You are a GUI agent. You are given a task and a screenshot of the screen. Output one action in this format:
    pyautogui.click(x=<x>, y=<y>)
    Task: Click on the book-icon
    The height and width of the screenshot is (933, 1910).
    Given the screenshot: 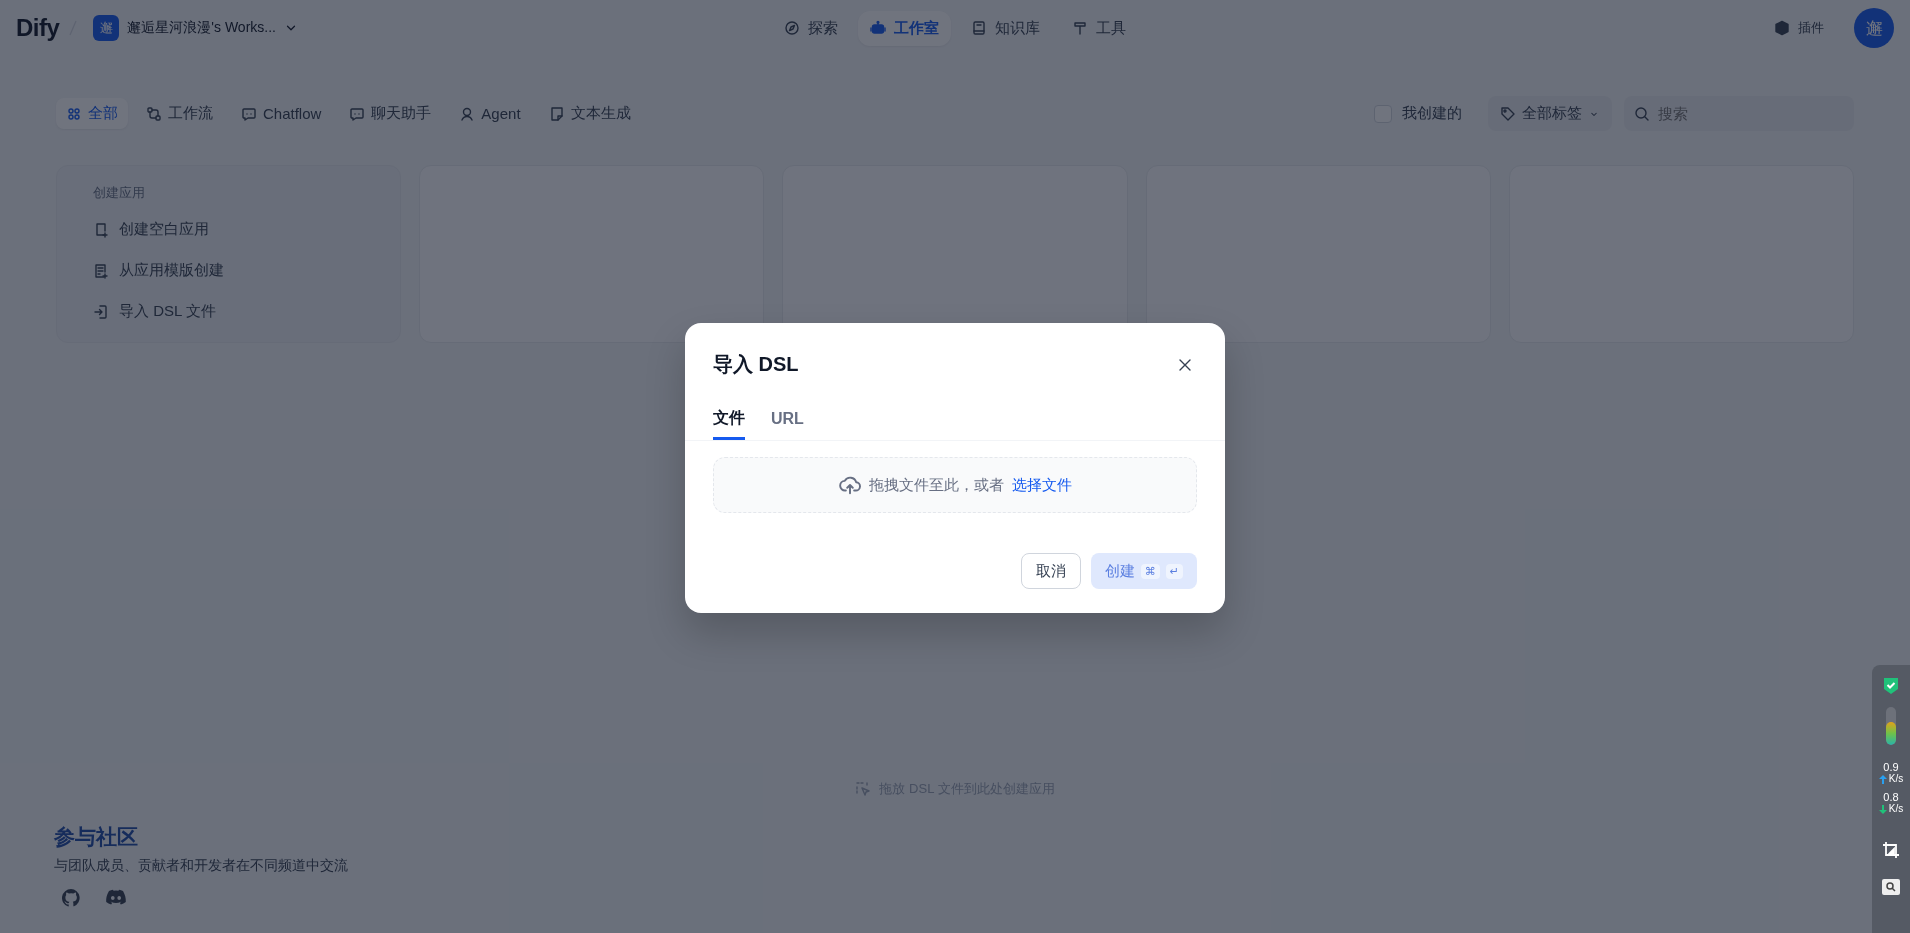 What is the action you would take?
    pyautogui.click(x=979, y=28)
    